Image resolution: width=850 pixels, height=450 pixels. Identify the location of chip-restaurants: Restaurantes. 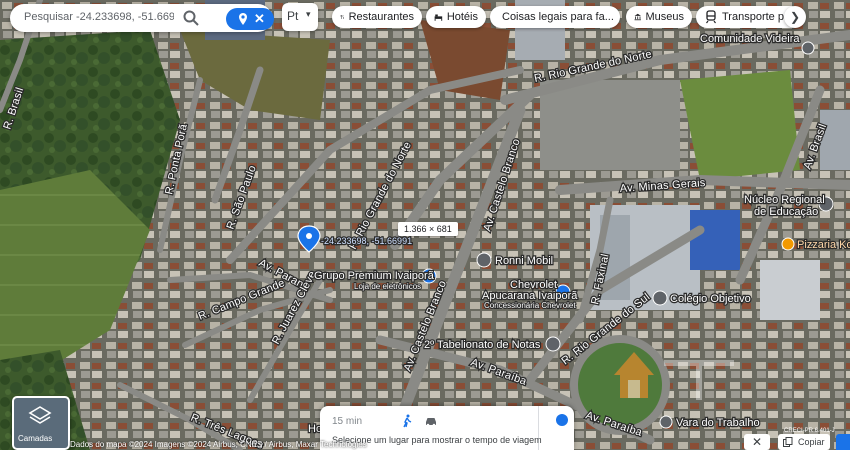
(377, 17).